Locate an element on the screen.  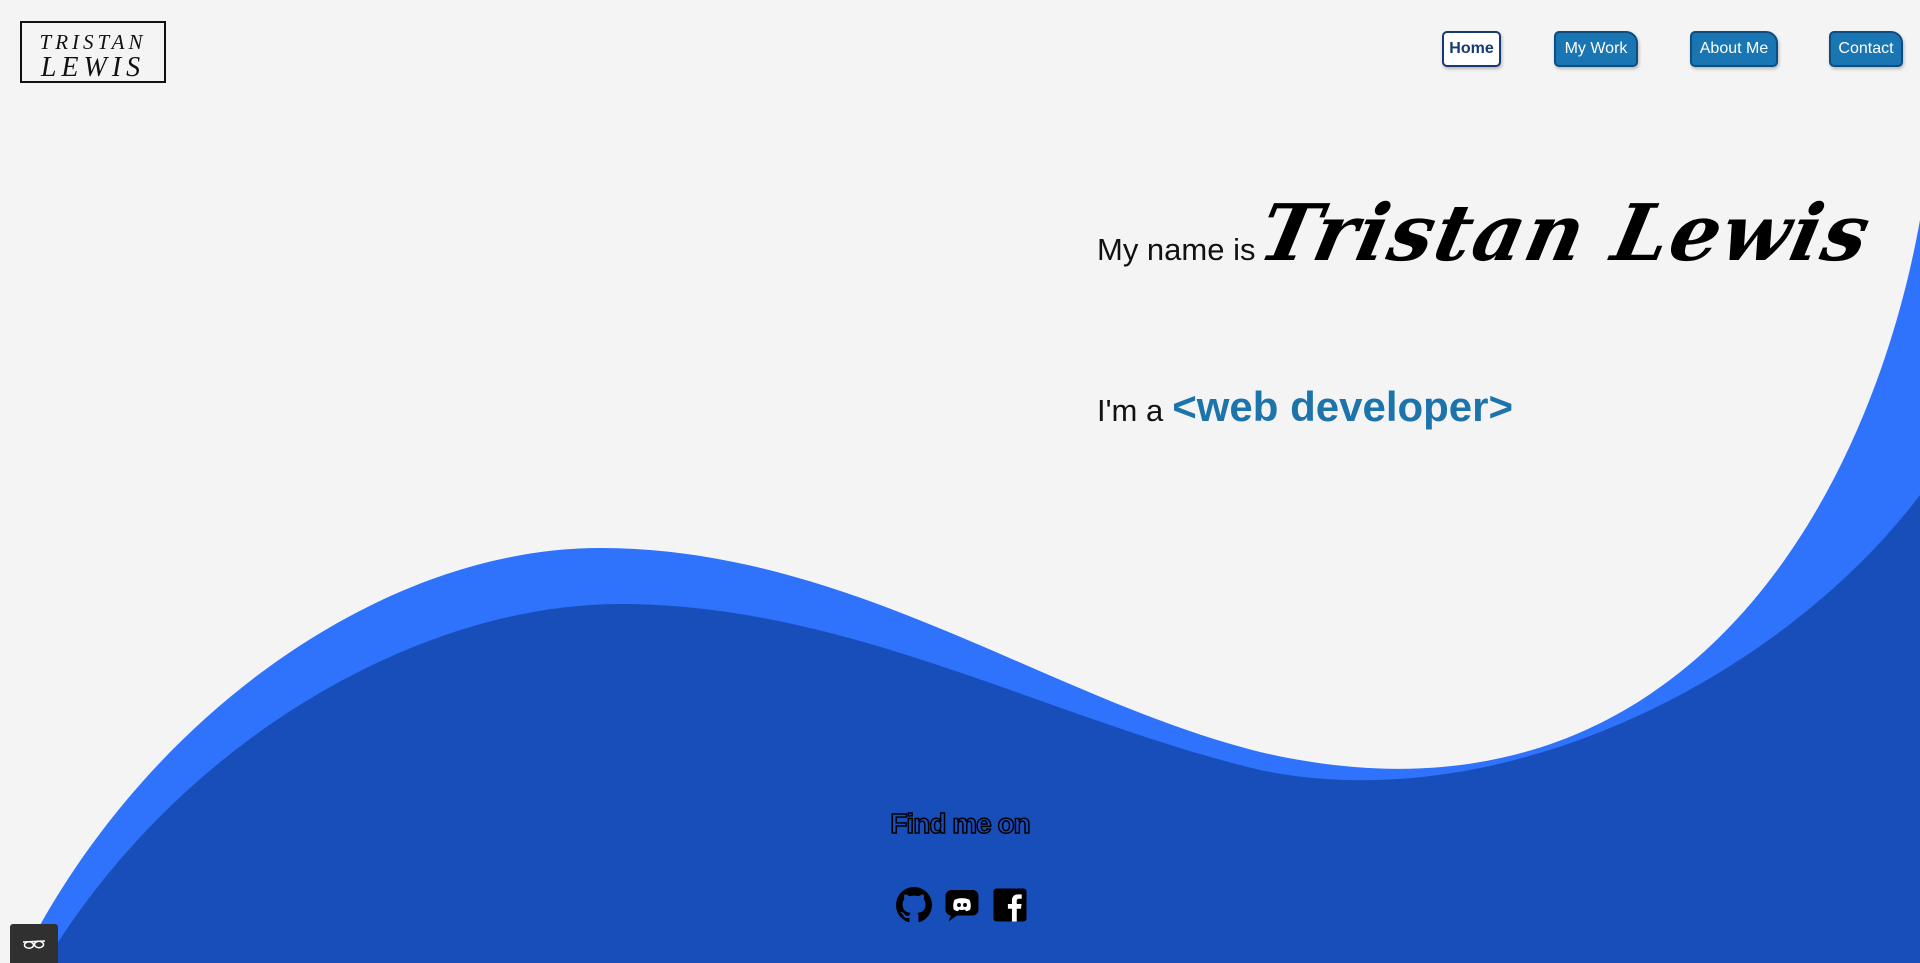
accessibility-widget-button is located at coordinates (34, 943).